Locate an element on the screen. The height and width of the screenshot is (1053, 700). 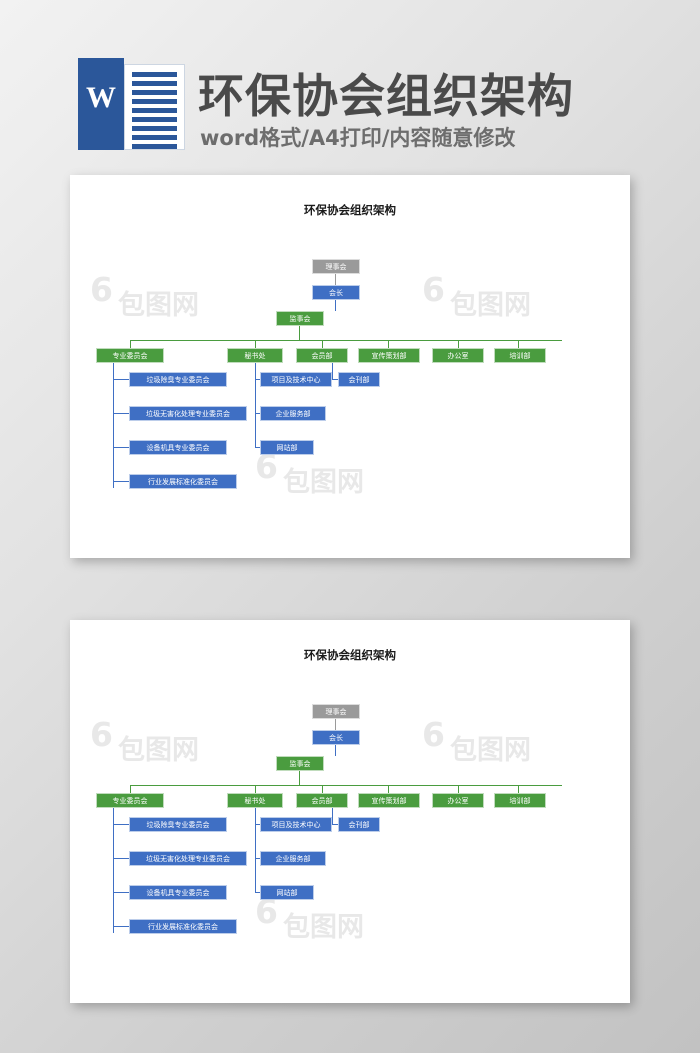
document-lines-icon is located at coordinates (154, 107).